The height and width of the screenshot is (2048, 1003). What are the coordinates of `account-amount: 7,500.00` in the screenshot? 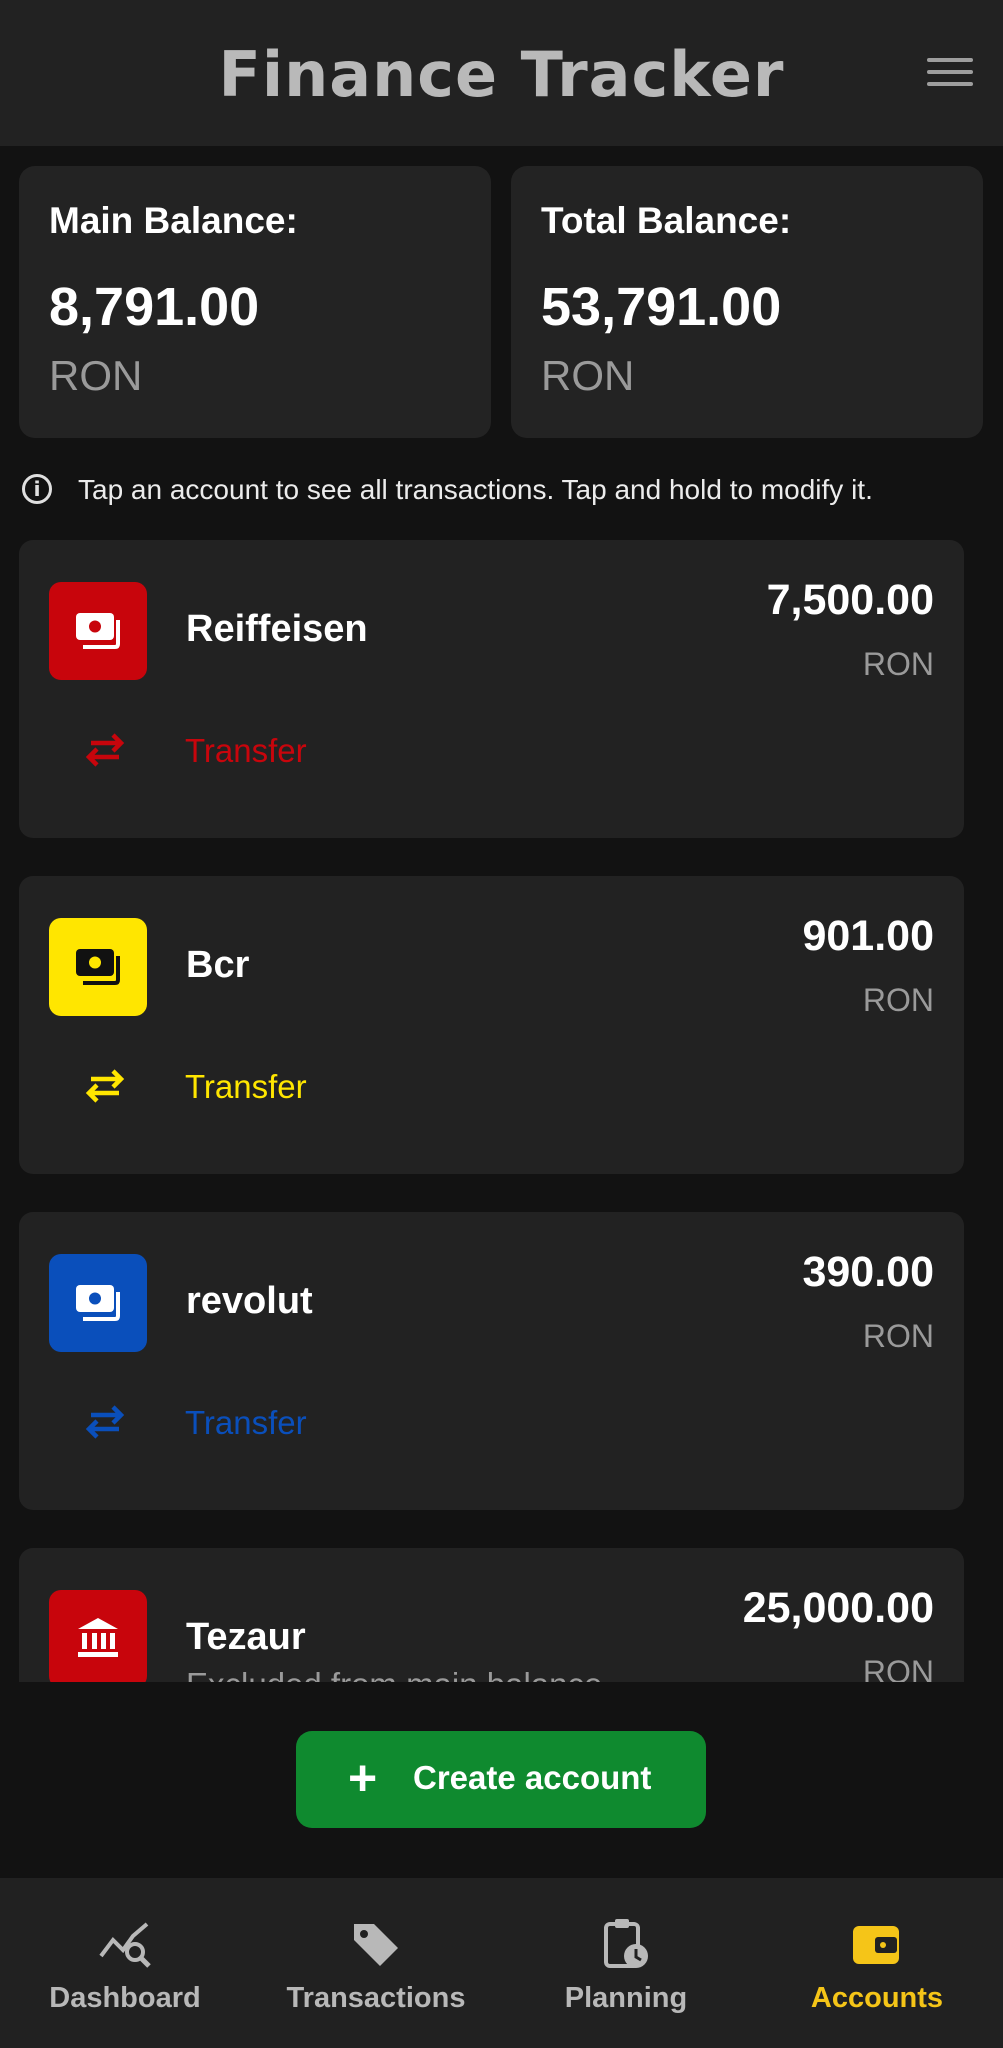 It's located at (850, 600).